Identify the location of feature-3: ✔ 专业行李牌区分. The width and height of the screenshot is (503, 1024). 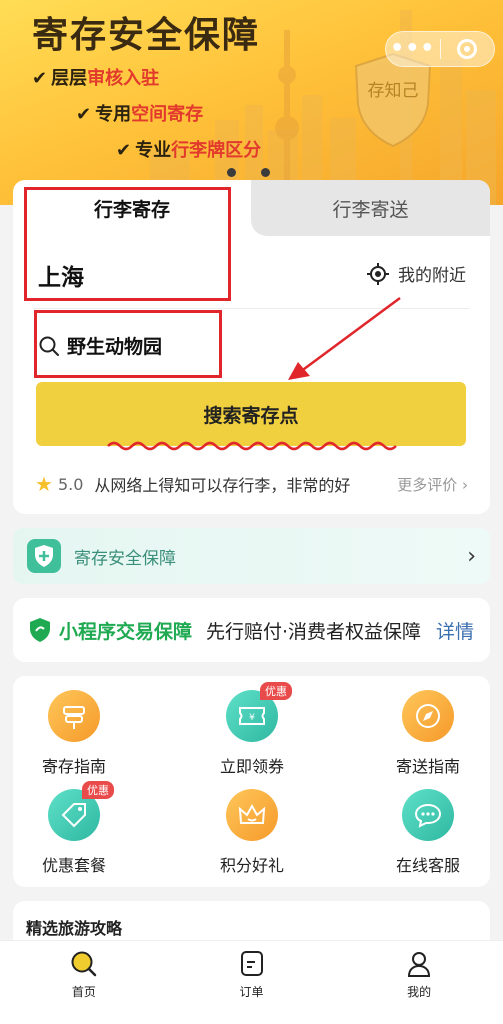
(189, 150).